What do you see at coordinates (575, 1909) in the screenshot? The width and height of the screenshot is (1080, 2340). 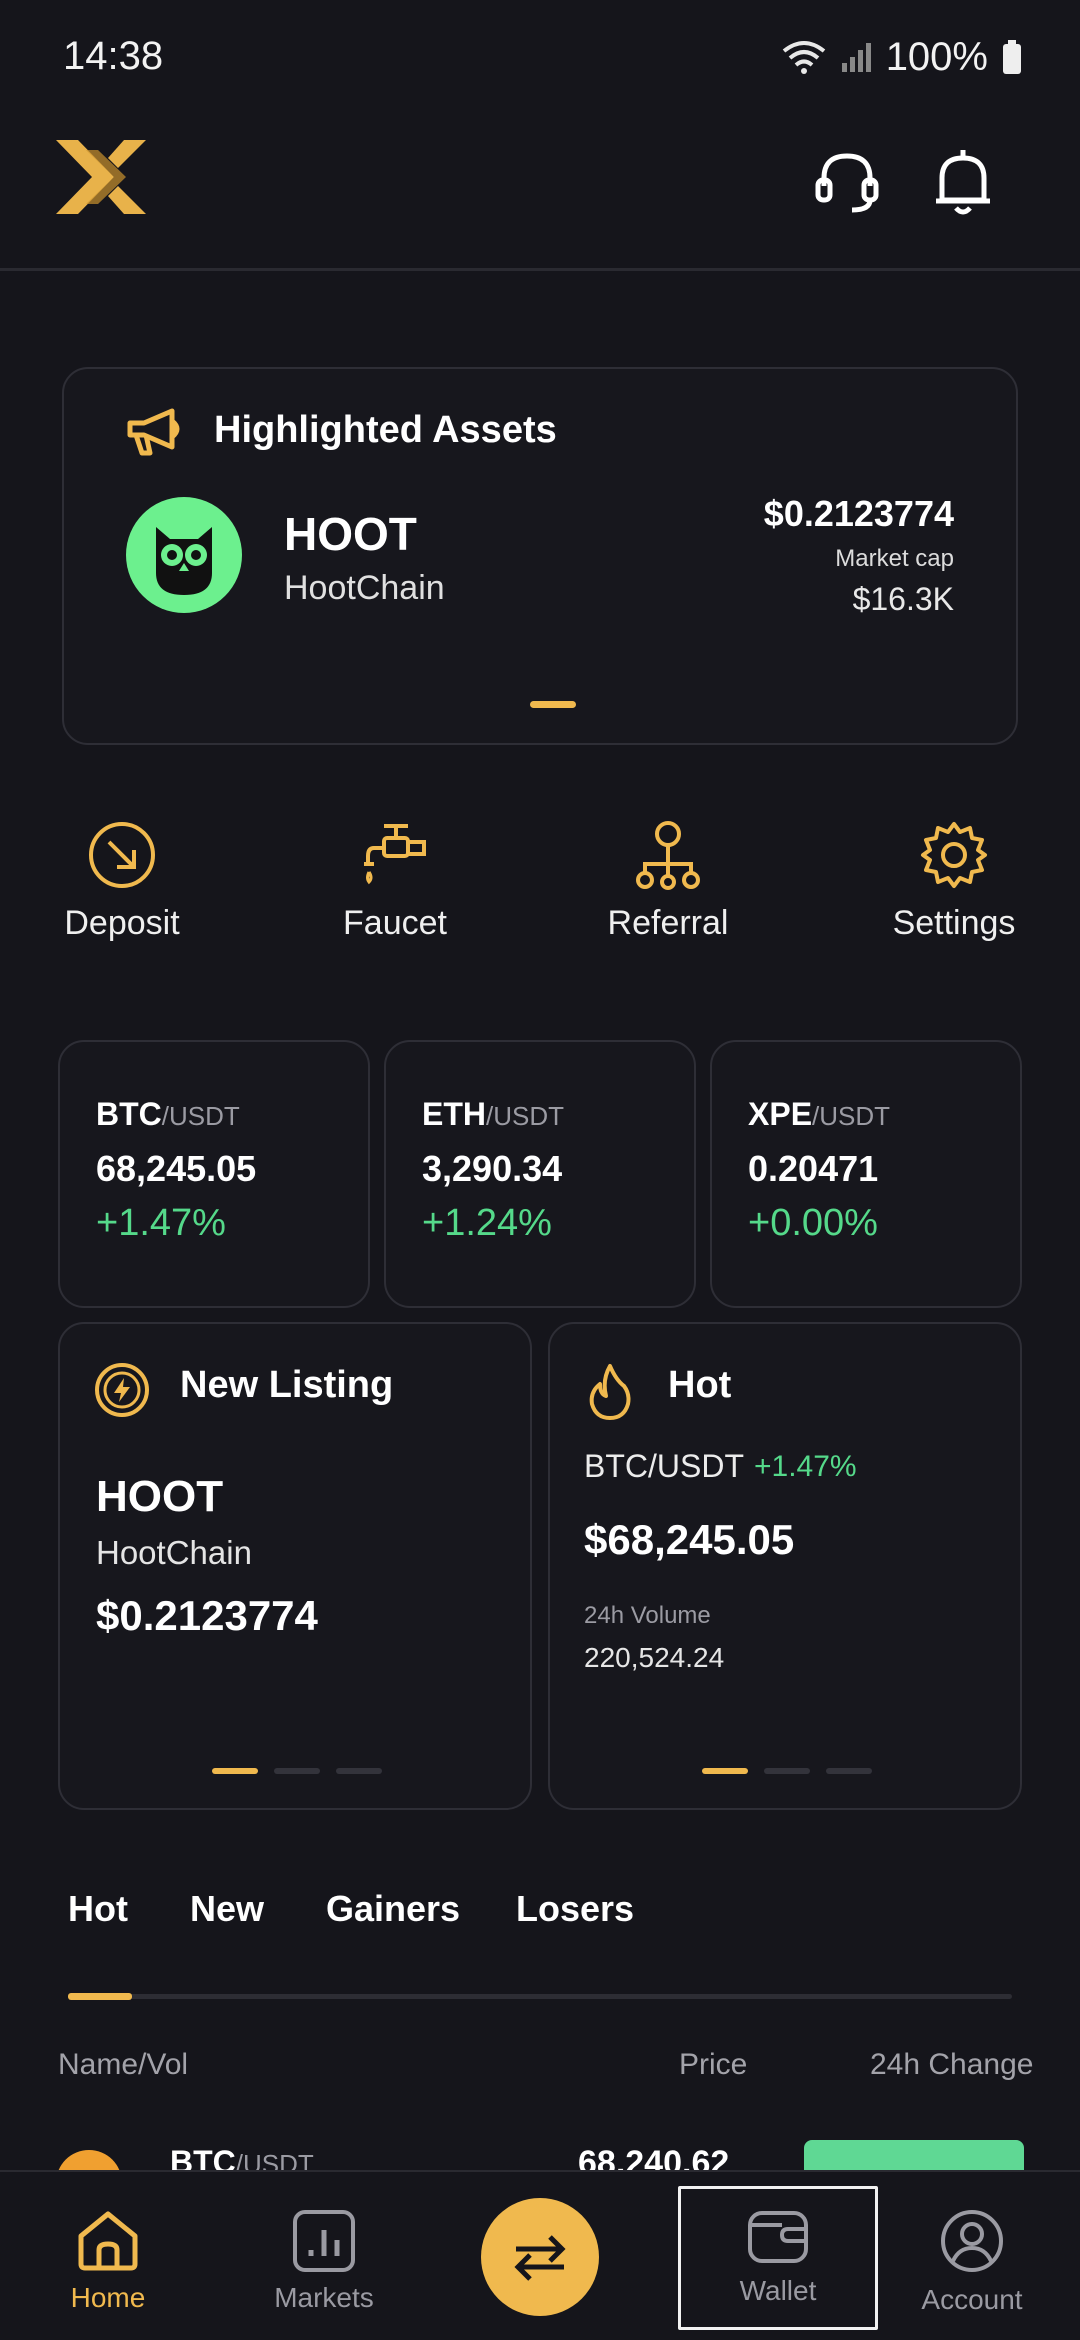 I see `tab-losers: Losers` at bounding box center [575, 1909].